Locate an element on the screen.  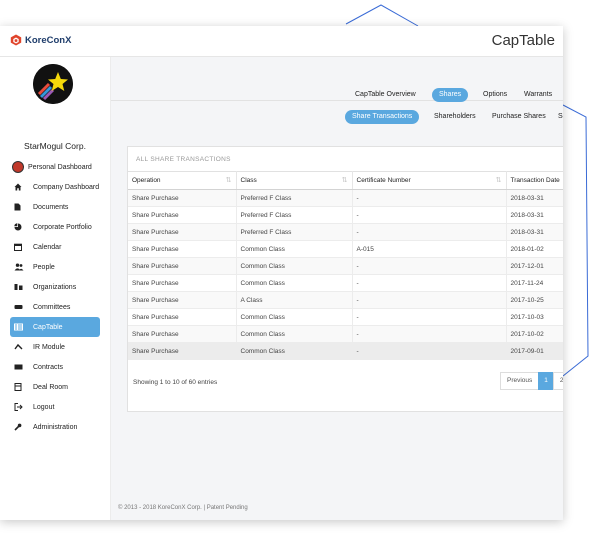
sidebar-item-label: Organizations is located at coordinates (55, 287).